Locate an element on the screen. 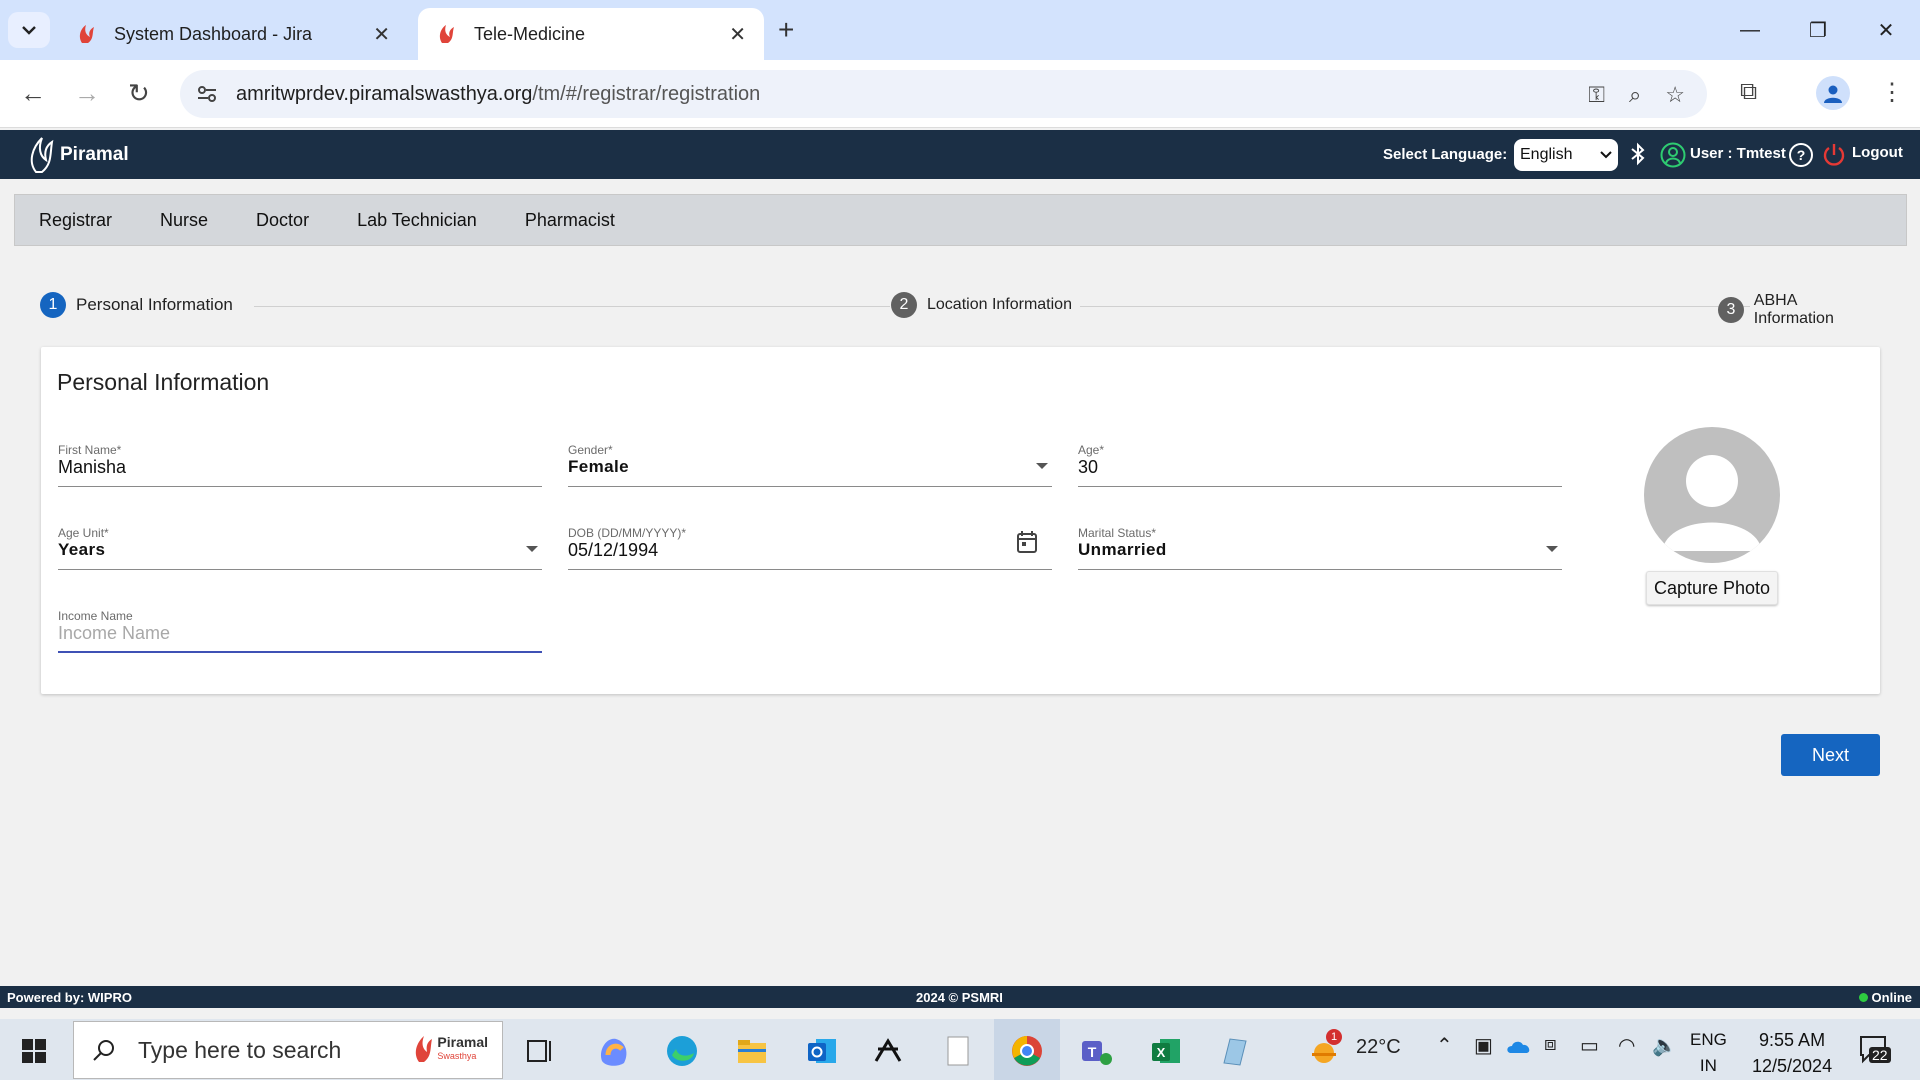  piramal-logo: Piramal is located at coordinates (78, 155).